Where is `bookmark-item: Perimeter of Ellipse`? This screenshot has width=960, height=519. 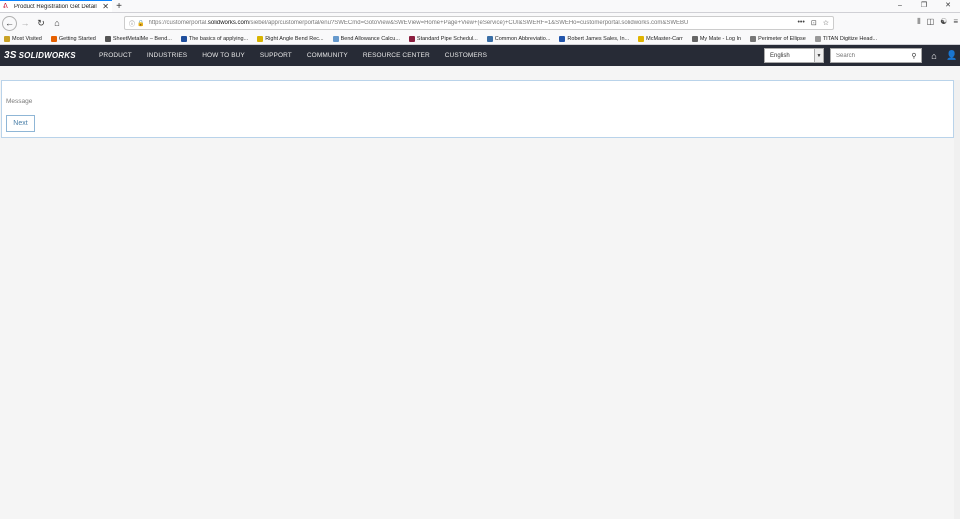 bookmark-item: Perimeter of Ellipse is located at coordinates (778, 38).